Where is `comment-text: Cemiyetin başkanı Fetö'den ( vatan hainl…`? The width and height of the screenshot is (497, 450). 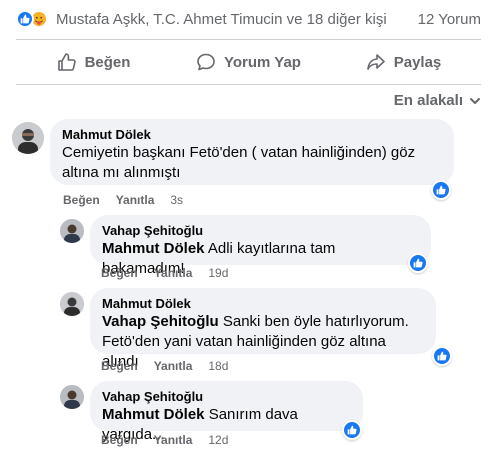
comment-text: Cemiyetin başkanı Fetö'den ( vatan hainl… is located at coordinates (239, 152).